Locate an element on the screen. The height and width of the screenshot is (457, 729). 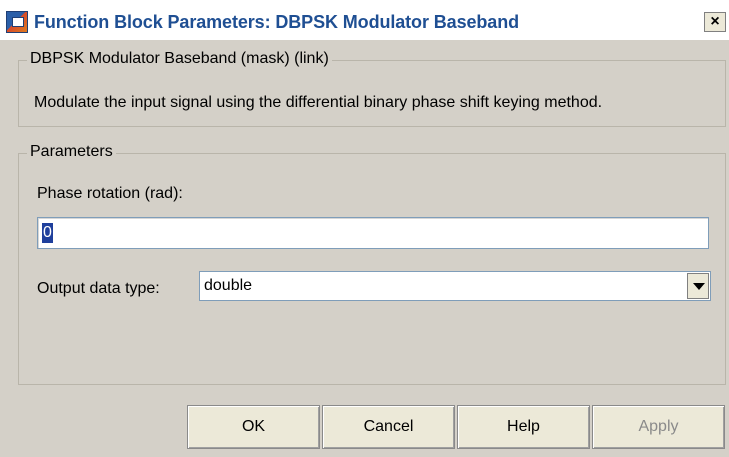
phase-rotation-input: 0 is located at coordinates (373, 233).